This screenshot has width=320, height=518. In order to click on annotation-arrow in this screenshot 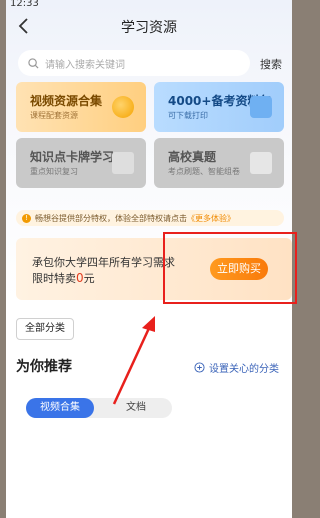, I will do `click(133, 360)`.